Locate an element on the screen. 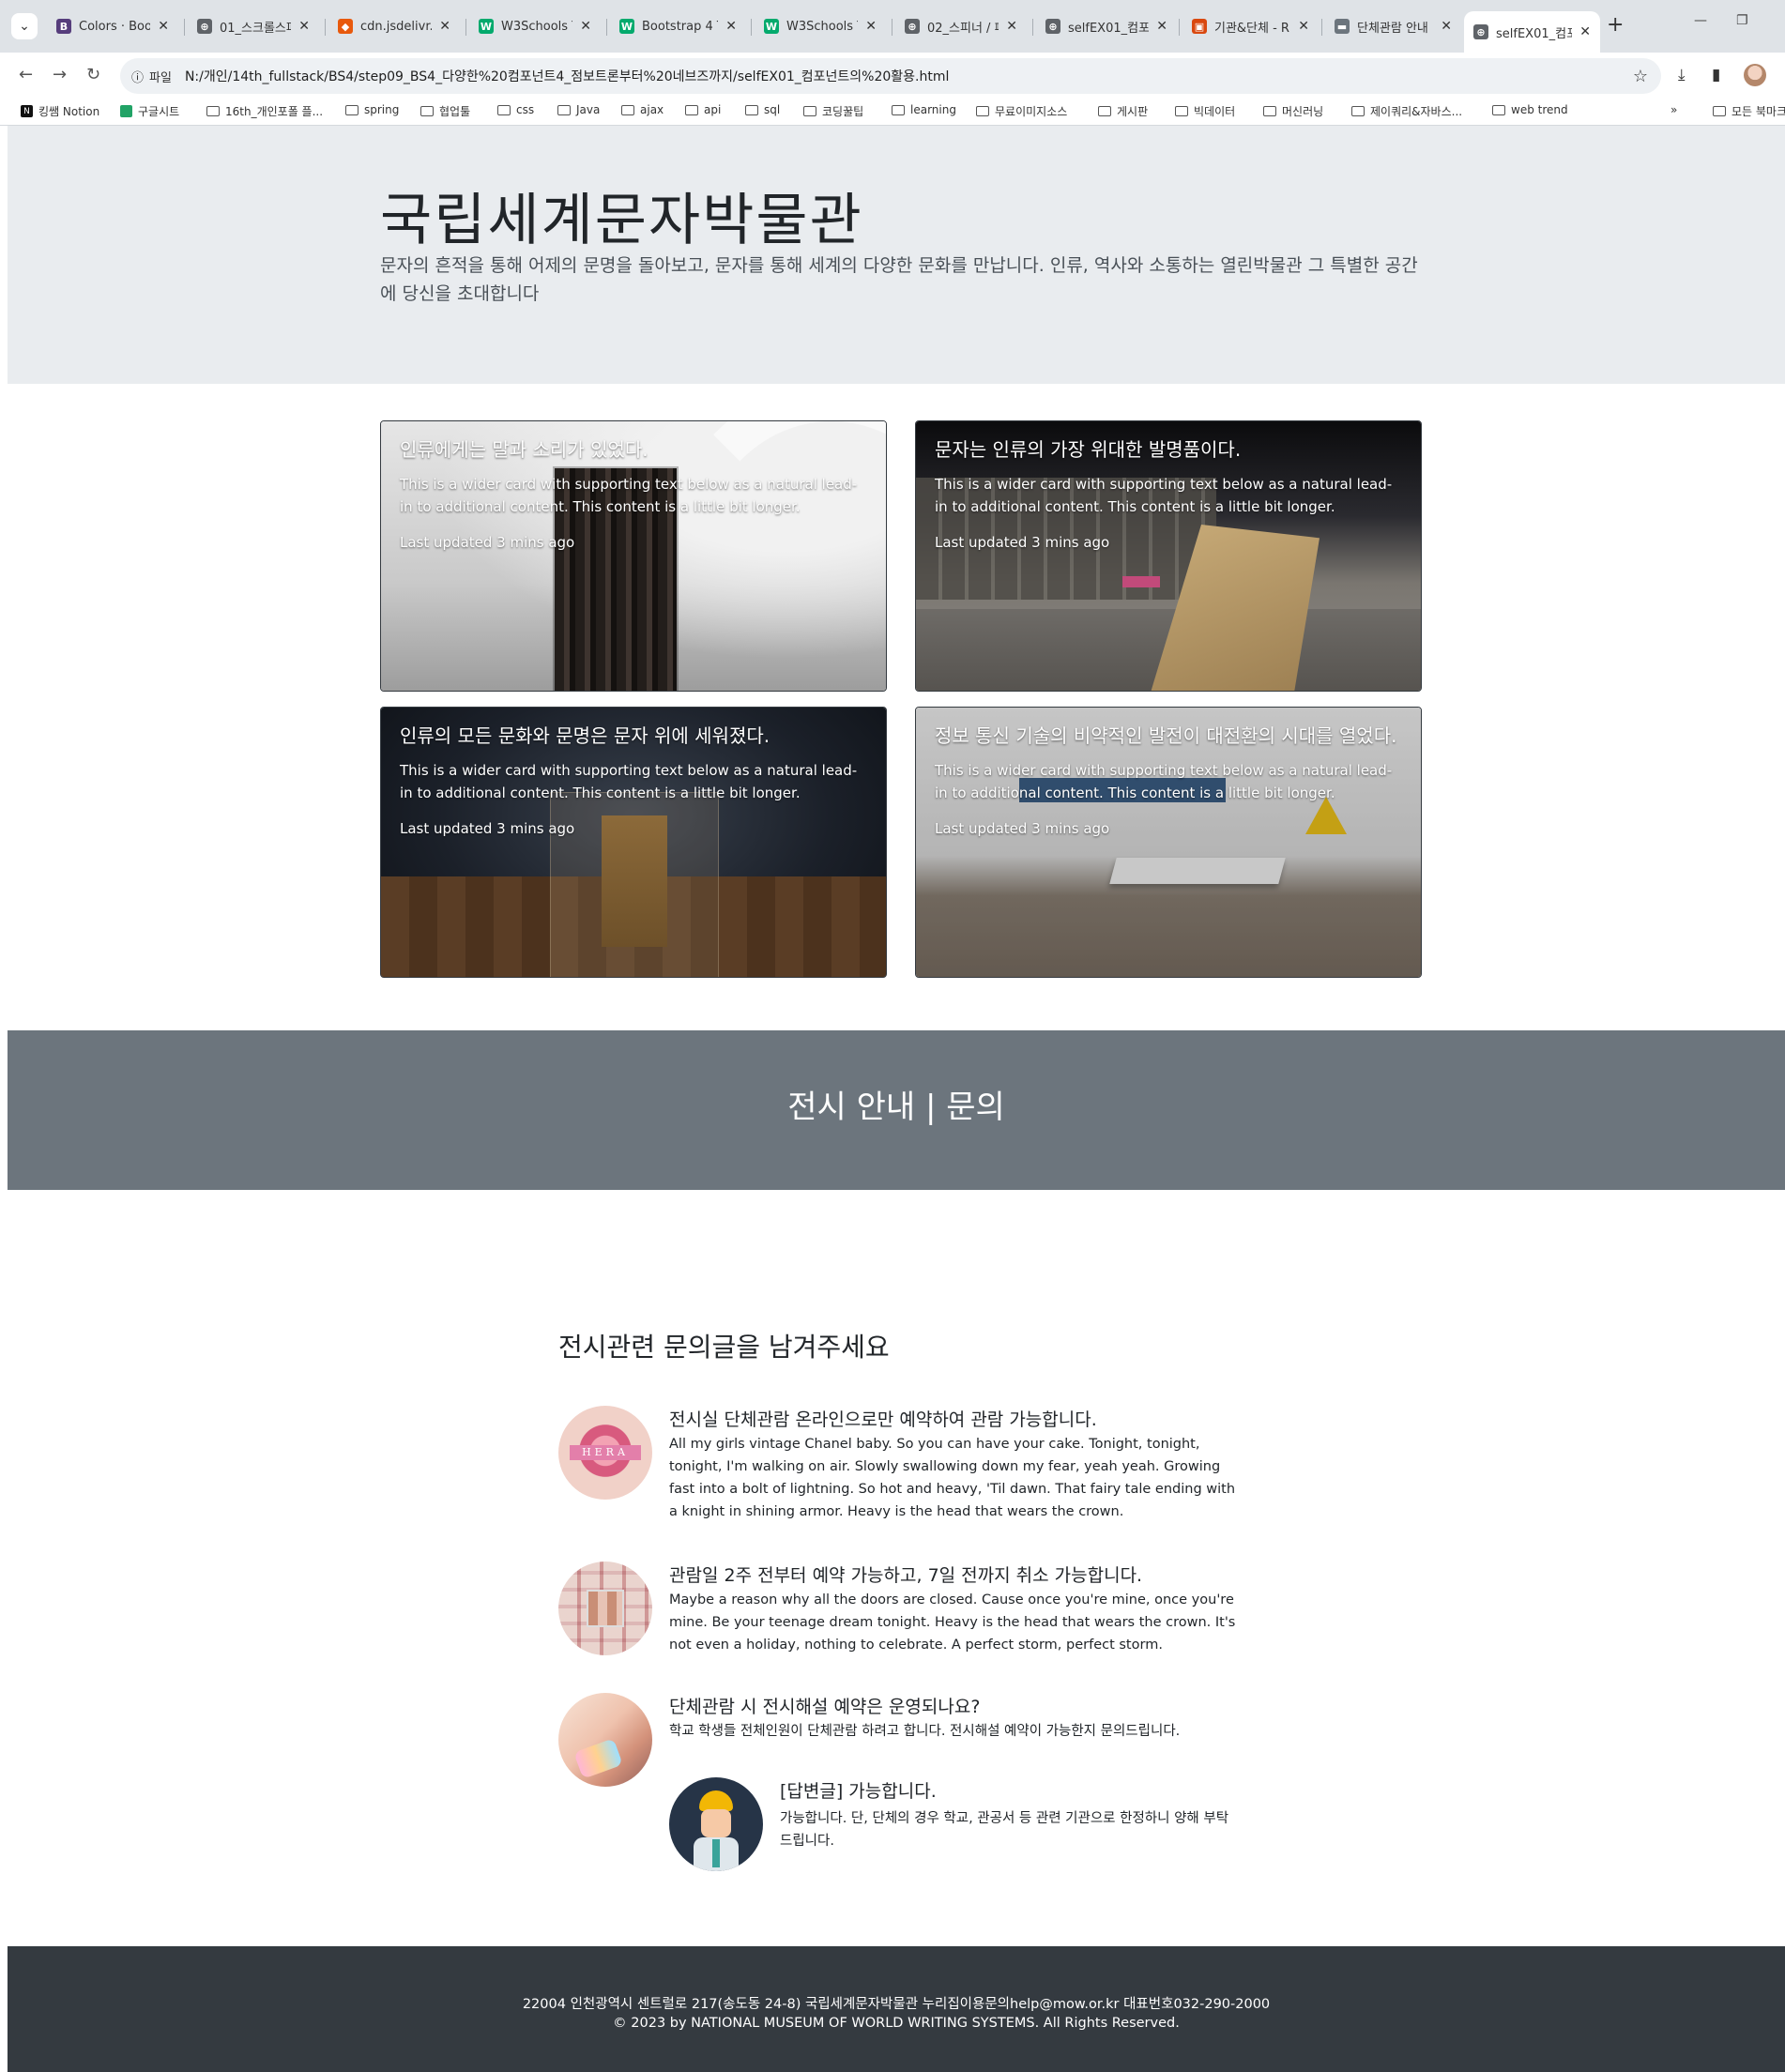 The image size is (1785, 2072). reply-avatar is located at coordinates (716, 1824).